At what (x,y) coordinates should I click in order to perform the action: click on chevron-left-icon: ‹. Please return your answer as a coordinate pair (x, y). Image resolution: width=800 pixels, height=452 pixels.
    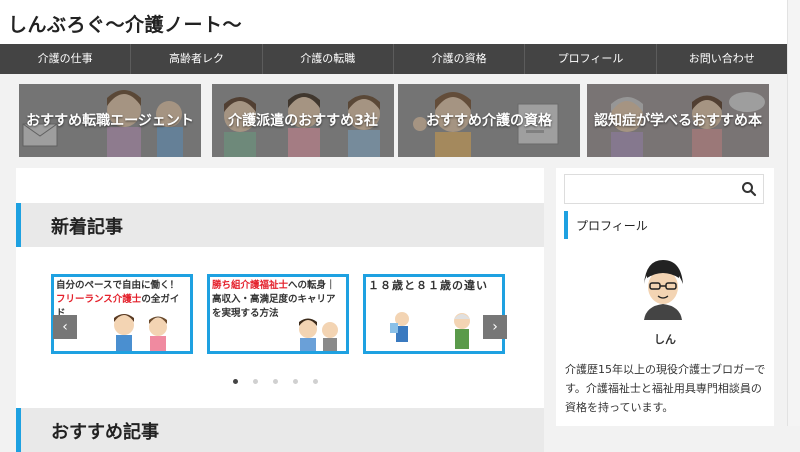
    Looking at the image, I should click on (65, 327).